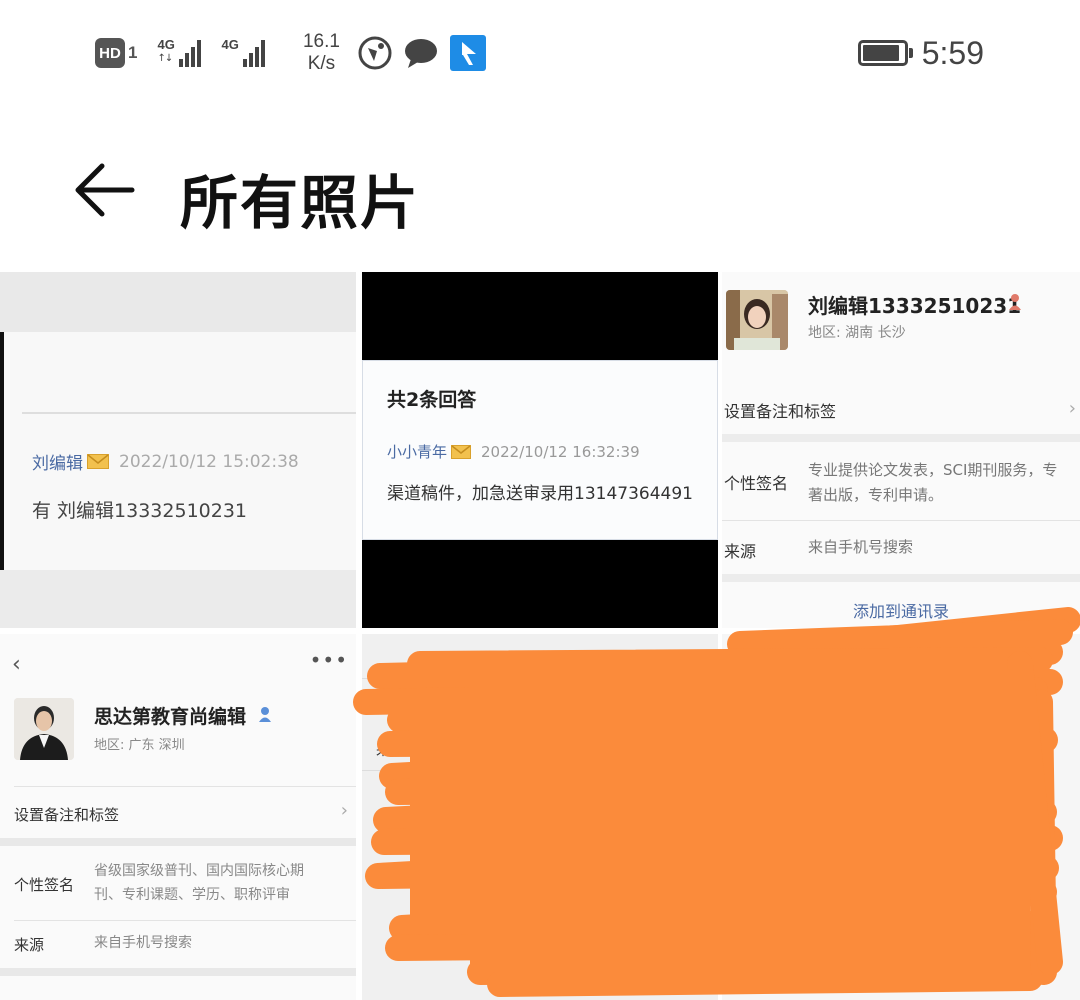  Describe the element at coordinates (321, 41) in the screenshot. I see `network-speed-value: 16.1` at that location.